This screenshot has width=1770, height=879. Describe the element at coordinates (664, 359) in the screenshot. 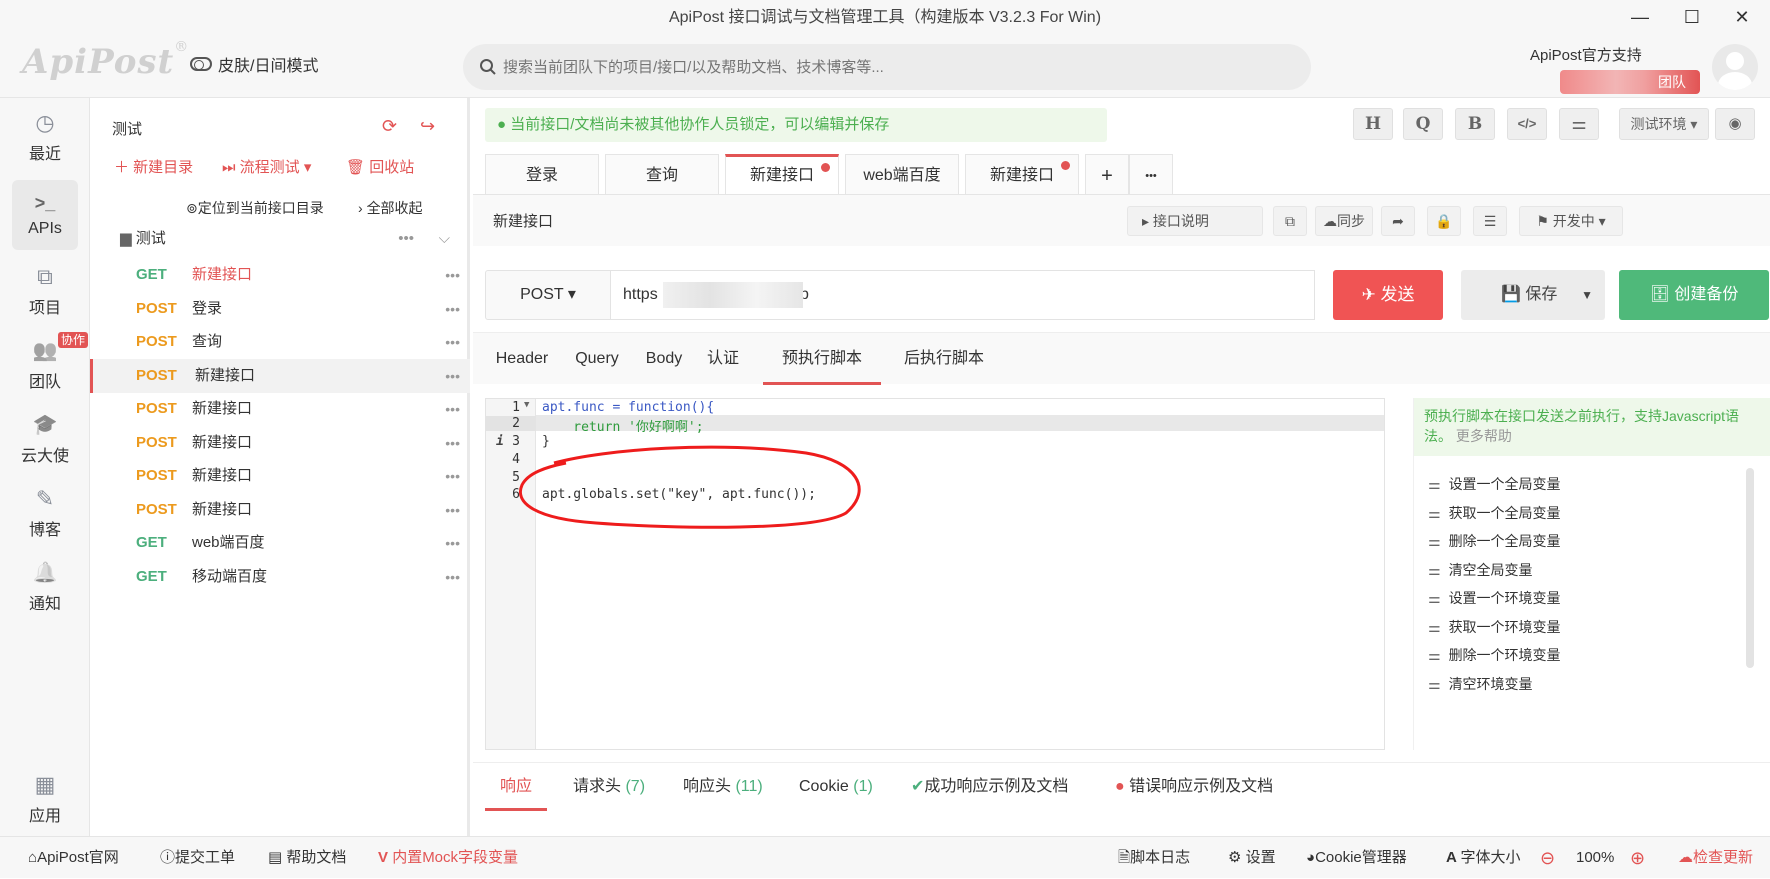

I see `subtab-body: Body` at that location.